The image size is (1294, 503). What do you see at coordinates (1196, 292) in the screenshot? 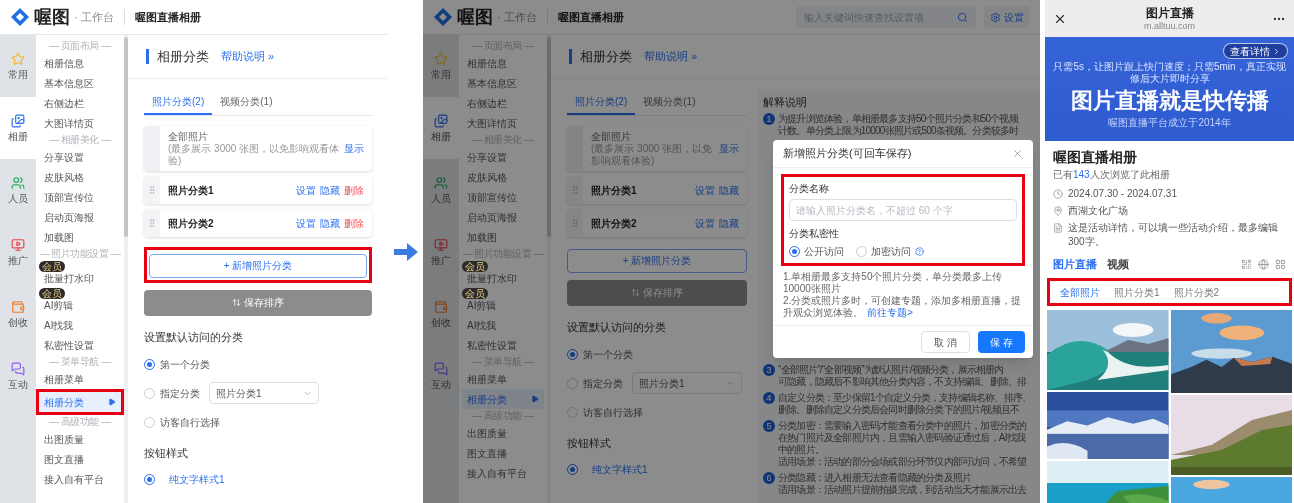
I see `category-tab: 照片分类2` at bounding box center [1196, 292].